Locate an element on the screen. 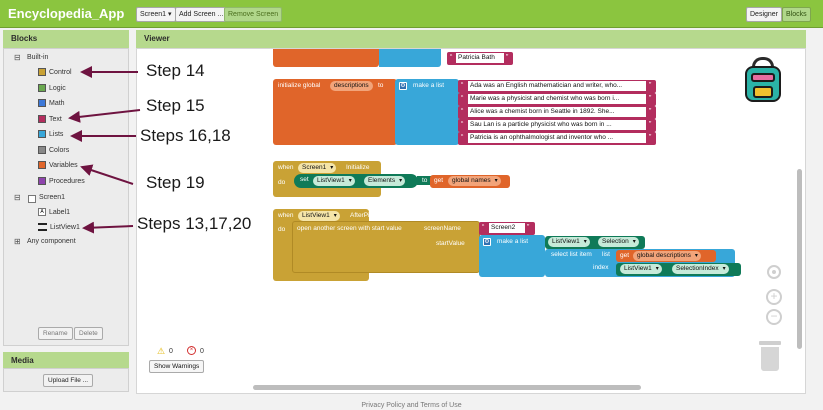 The height and width of the screenshot is (410, 823). when-label: when is located at coordinates (286, 167).